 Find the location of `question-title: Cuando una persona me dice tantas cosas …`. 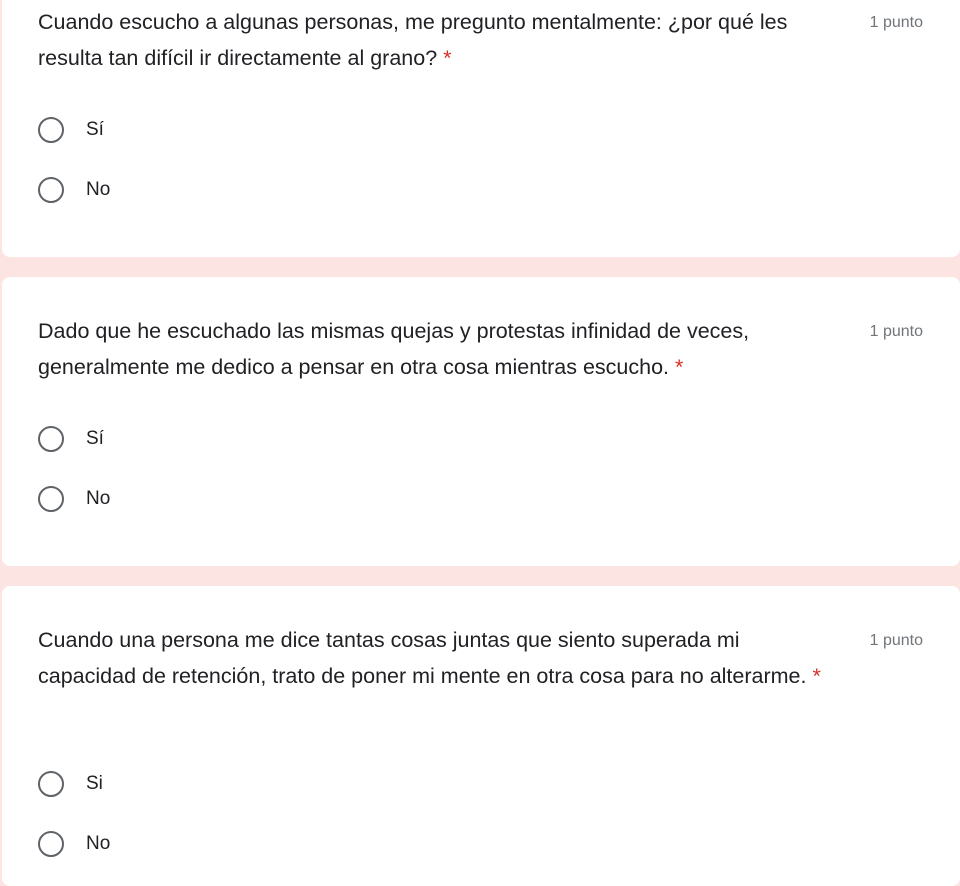

question-title: Cuando una persona me dice tantas cosas … is located at coordinates (433, 658).